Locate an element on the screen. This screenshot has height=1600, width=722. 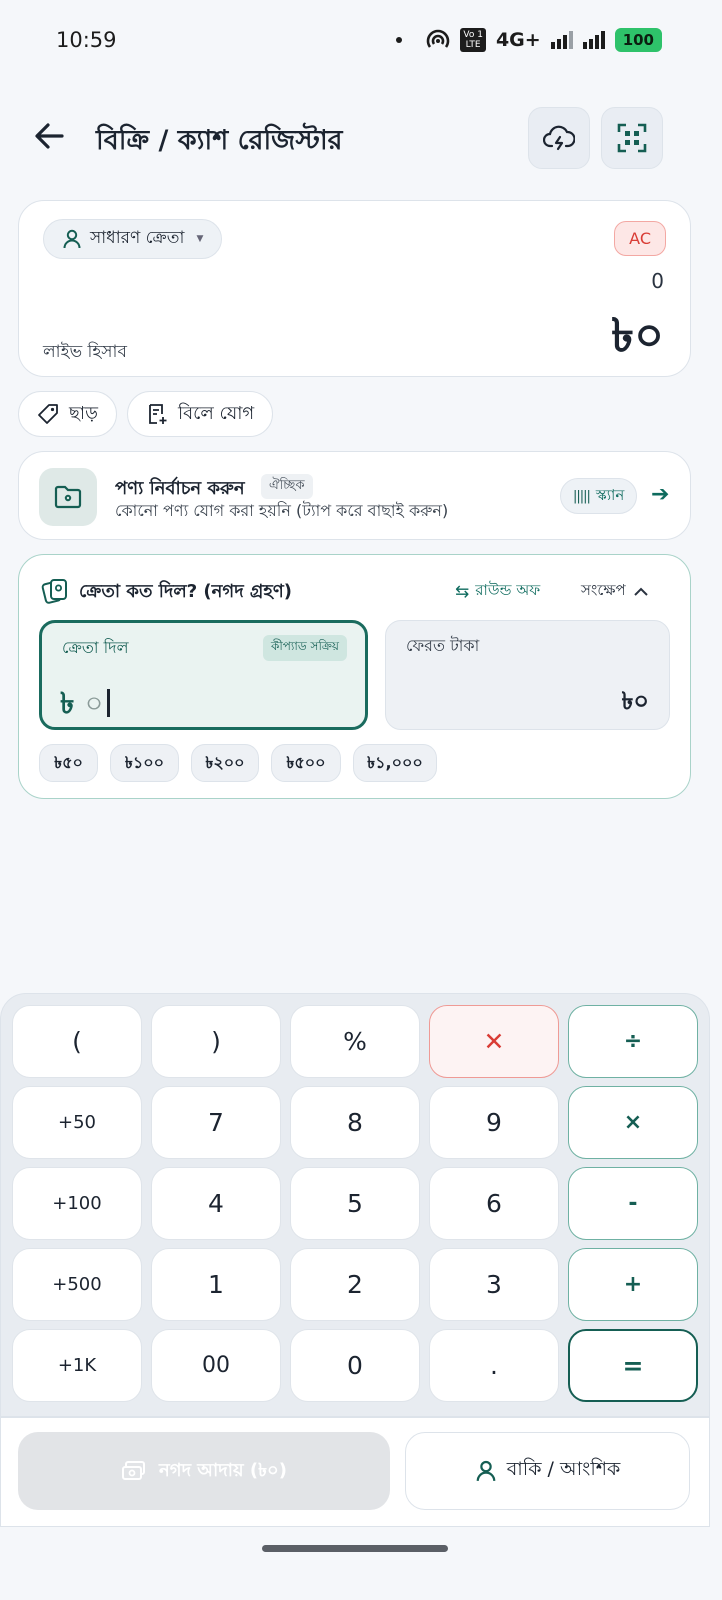
customer-name: সাধারণ ক্রেতা is located at coordinates (137, 238).